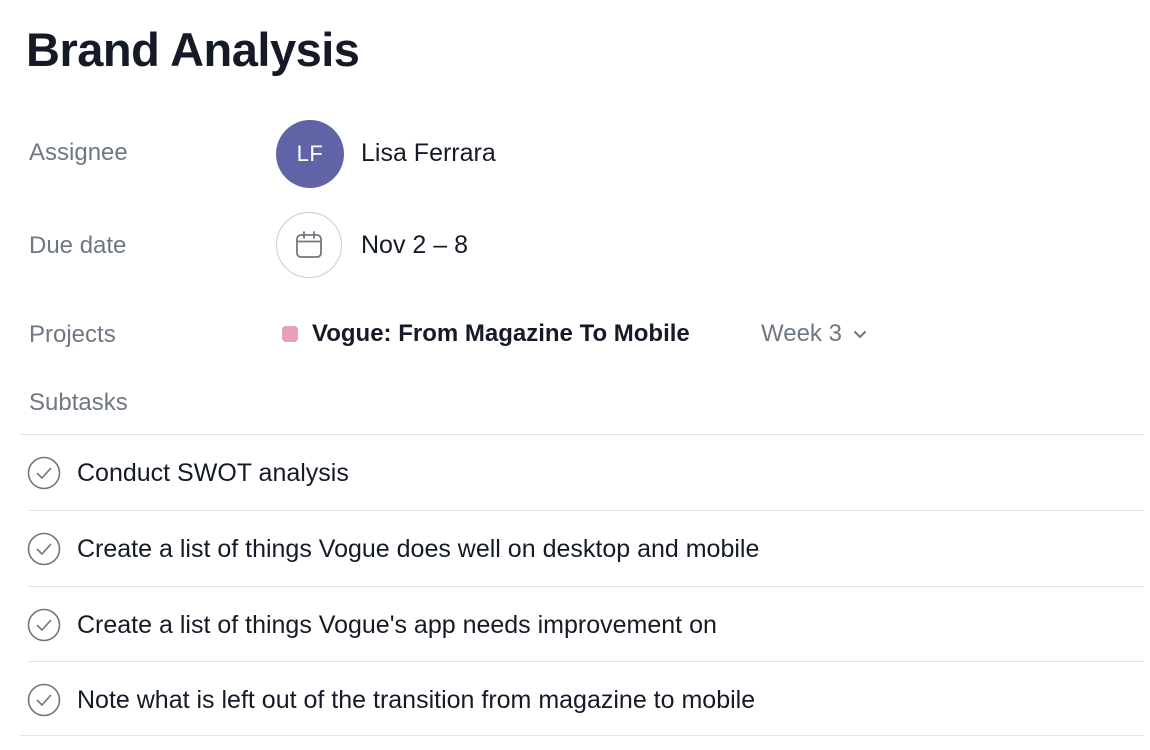  I want to click on assignee-label: Assignee, so click(78, 152).